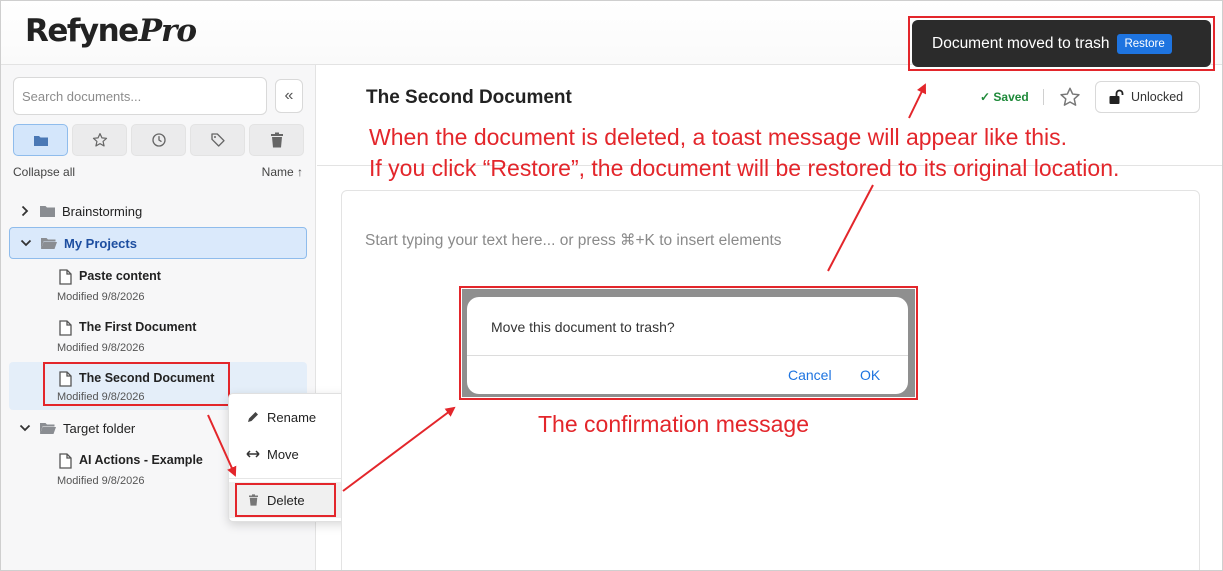 The height and width of the screenshot is (571, 1223). What do you see at coordinates (917, 101) in the screenshot?
I see `arrow-to-toast` at bounding box center [917, 101].